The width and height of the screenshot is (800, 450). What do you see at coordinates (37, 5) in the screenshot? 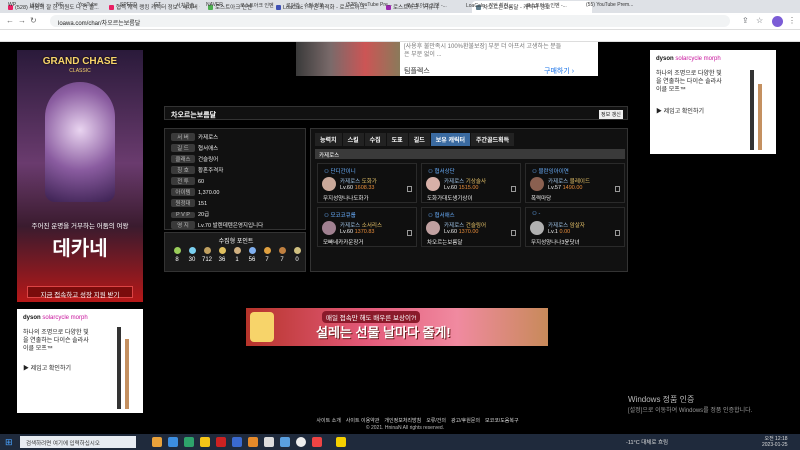
I see `bookmark-item: 네이버` at bounding box center [37, 5].